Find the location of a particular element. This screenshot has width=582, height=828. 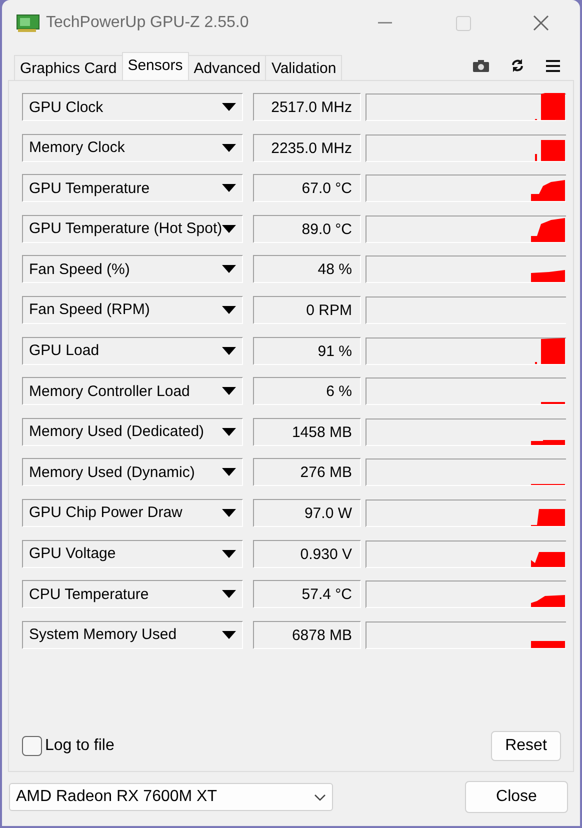

sensor-dropdown: Memory Used (Dedicated) is located at coordinates (132, 432).